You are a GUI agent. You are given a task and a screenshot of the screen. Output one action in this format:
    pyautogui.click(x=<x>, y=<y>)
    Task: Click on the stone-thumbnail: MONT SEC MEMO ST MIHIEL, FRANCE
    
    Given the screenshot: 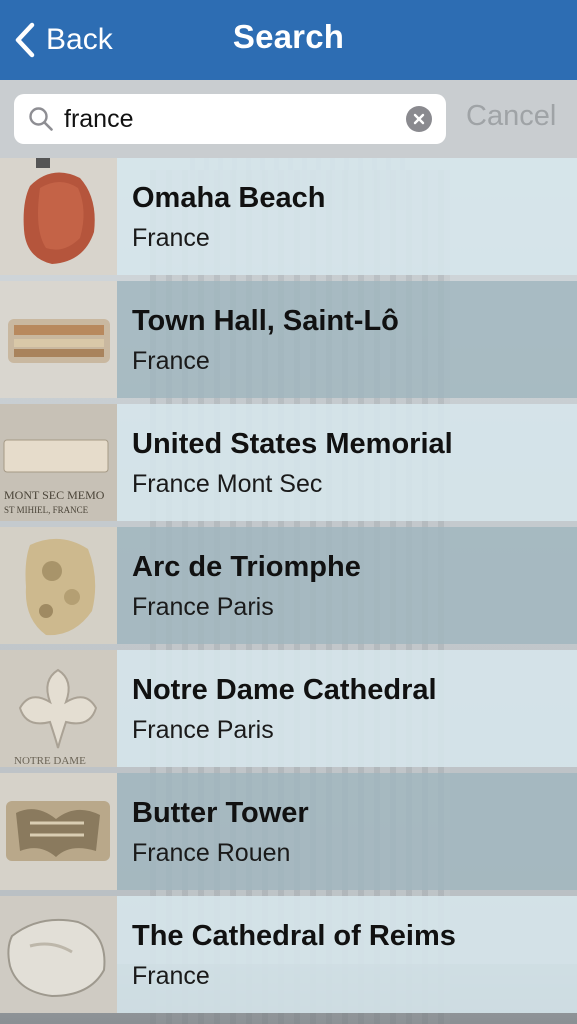 What is the action you would take?
    pyautogui.click(x=58, y=462)
    